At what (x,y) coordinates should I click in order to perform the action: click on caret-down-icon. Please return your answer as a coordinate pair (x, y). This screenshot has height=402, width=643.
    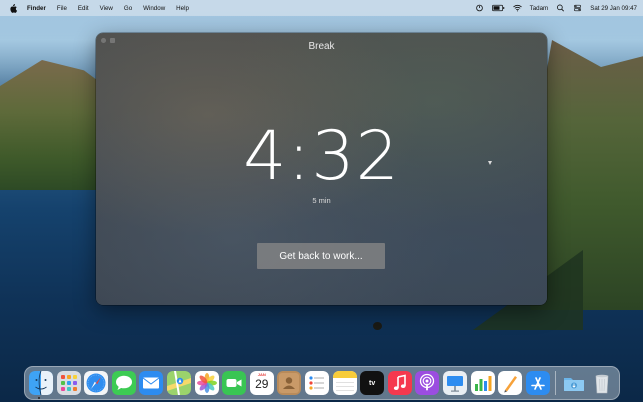
    Looking at the image, I should click on (490, 163).